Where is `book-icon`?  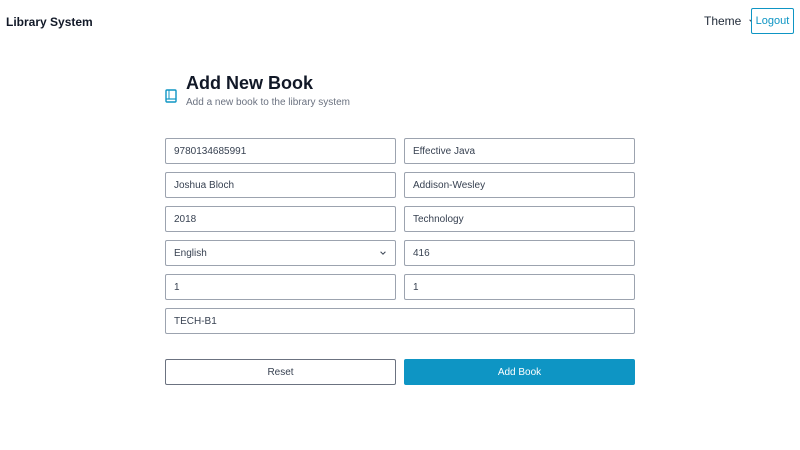
book-icon is located at coordinates (171, 96).